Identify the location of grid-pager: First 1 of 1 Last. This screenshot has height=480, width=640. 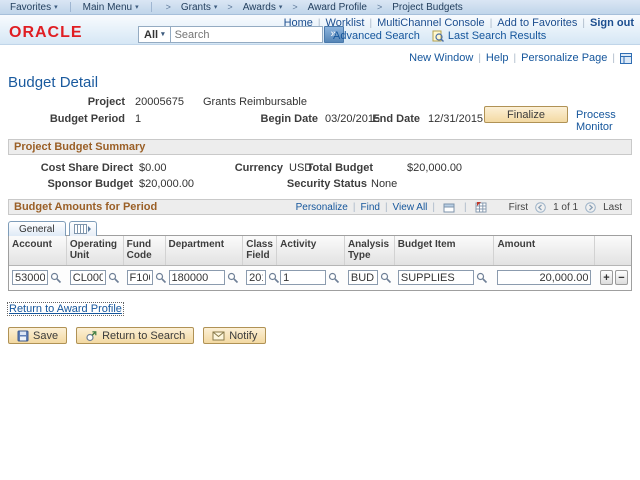
(565, 207).